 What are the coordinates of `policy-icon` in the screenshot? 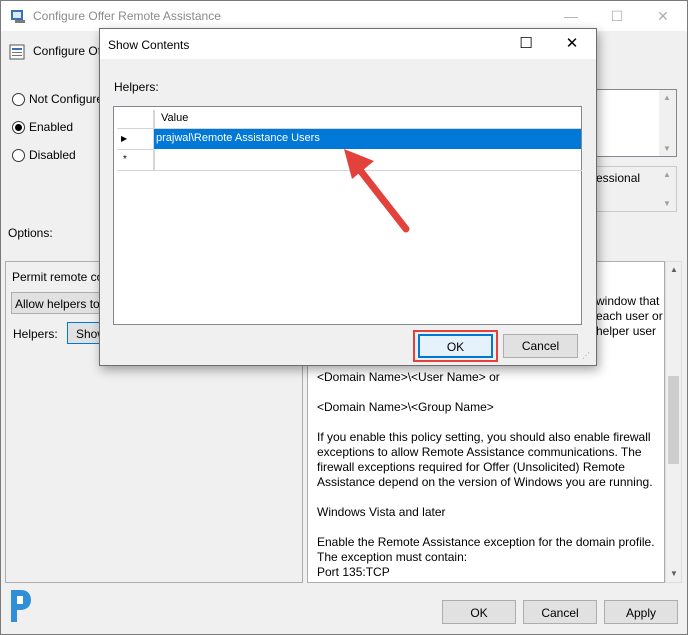 It's located at (18, 16).